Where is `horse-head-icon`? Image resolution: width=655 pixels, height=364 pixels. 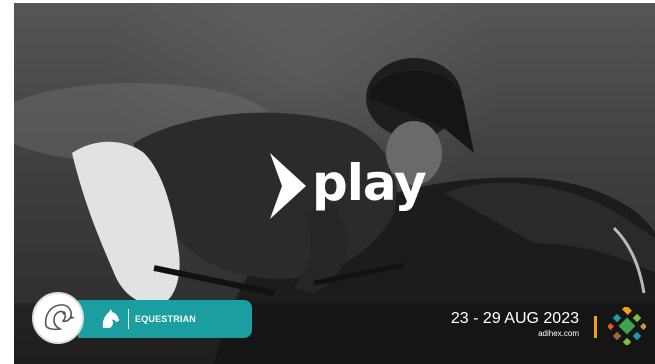
horse-head-icon is located at coordinates (110, 318).